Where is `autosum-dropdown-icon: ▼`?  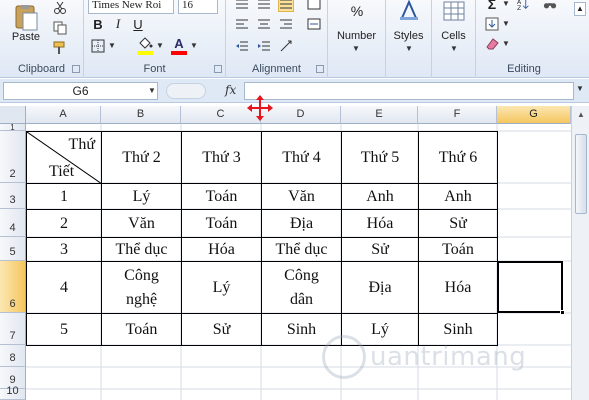 autosum-dropdown-icon: ▼ is located at coordinates (506, 4).